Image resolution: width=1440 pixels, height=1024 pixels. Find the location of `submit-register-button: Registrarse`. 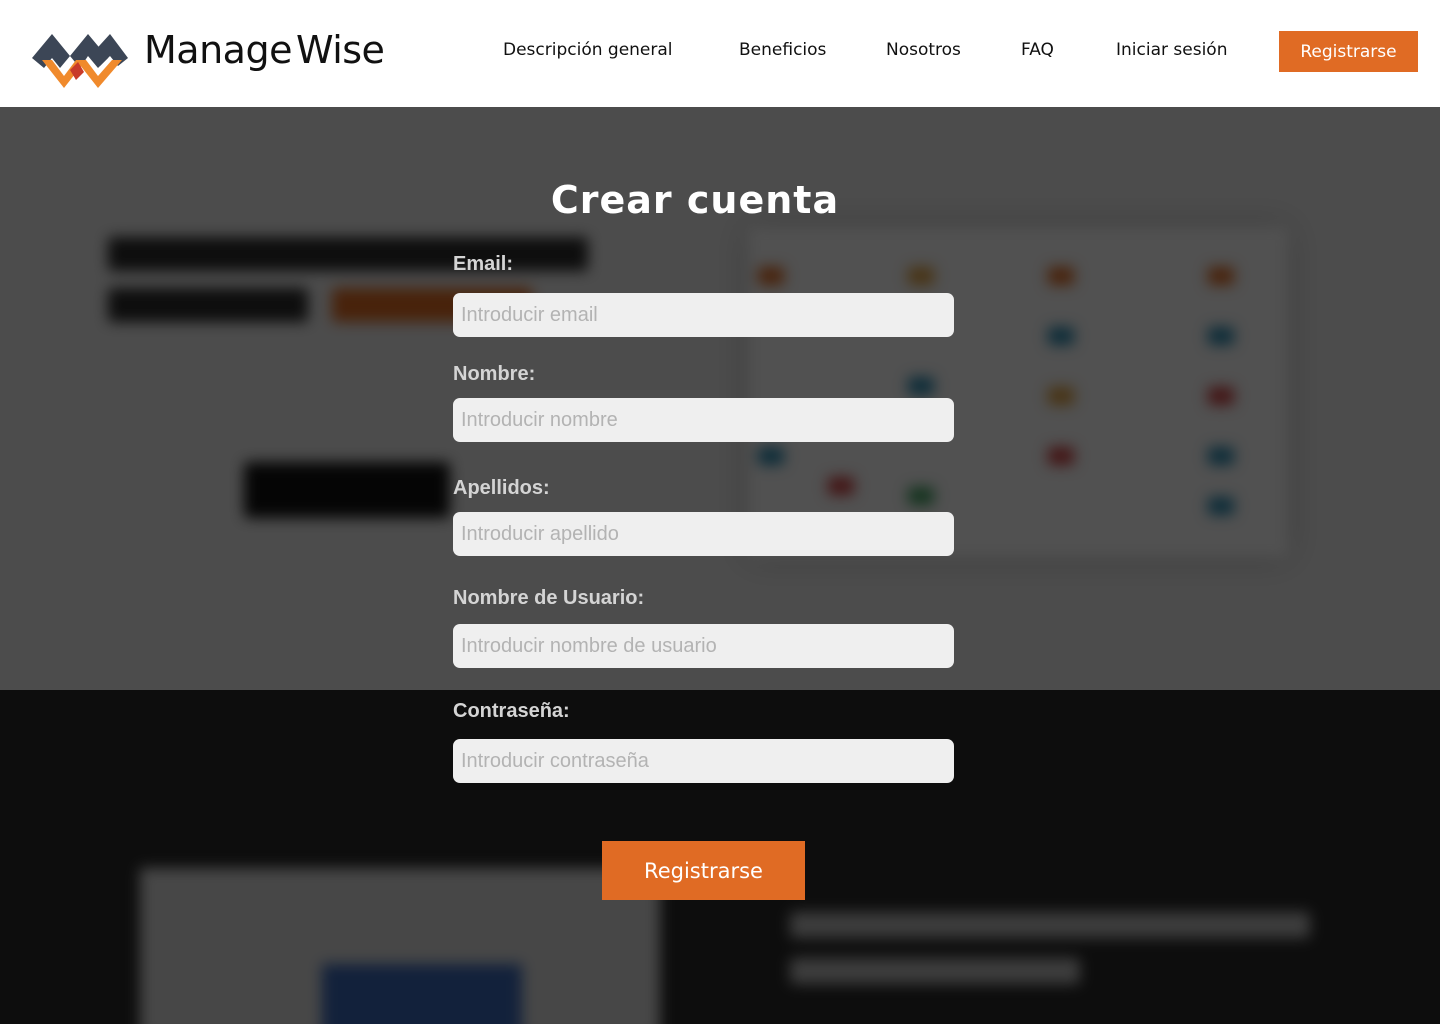

submit-register-button: Registrarse is located at coordinates (703, 870).